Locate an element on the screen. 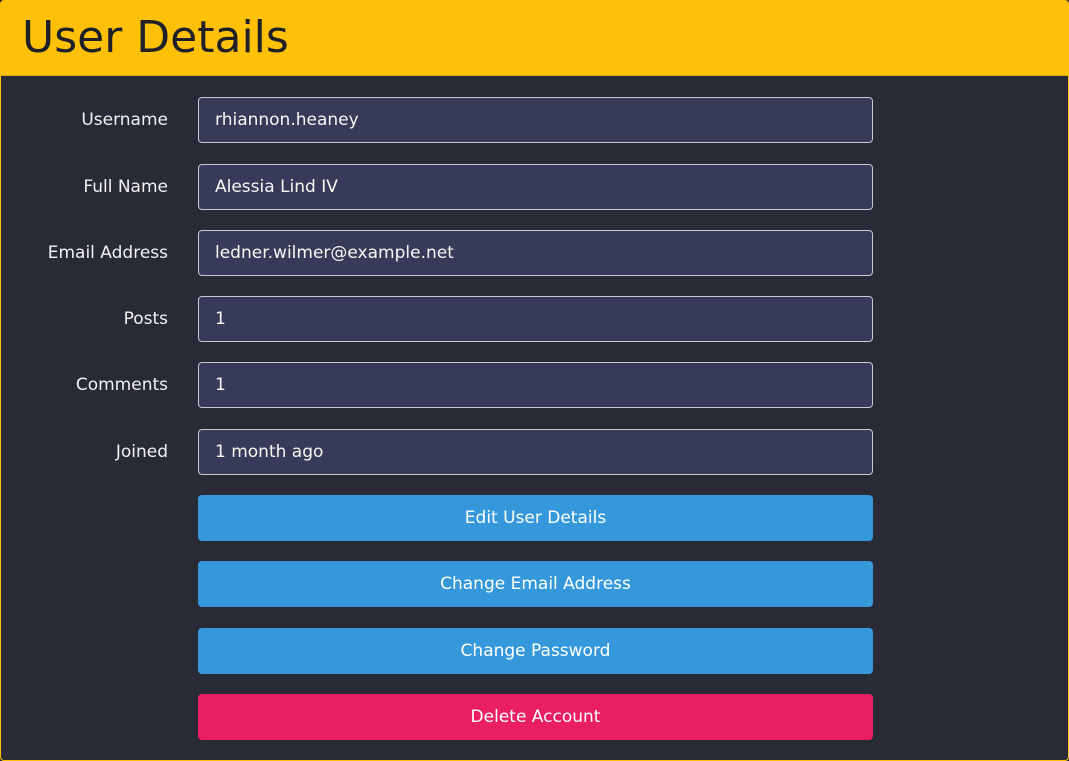 The width and height of the screenshot is (1069, 761). form-row-comments: Comments is located at coordinates (534, 385).